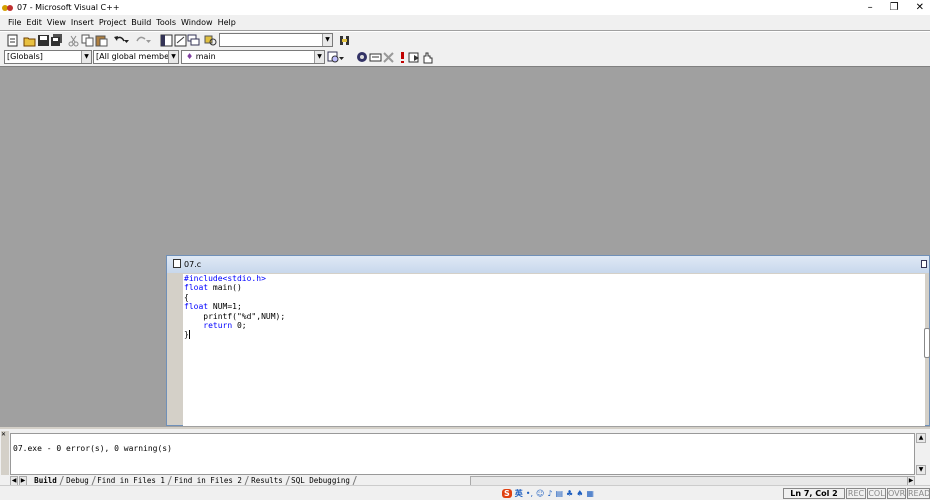  What do you see at coordinates (127, 40) in the screenshot?
I see `undo-dropdown-icon` at bounding box center [127, 40].